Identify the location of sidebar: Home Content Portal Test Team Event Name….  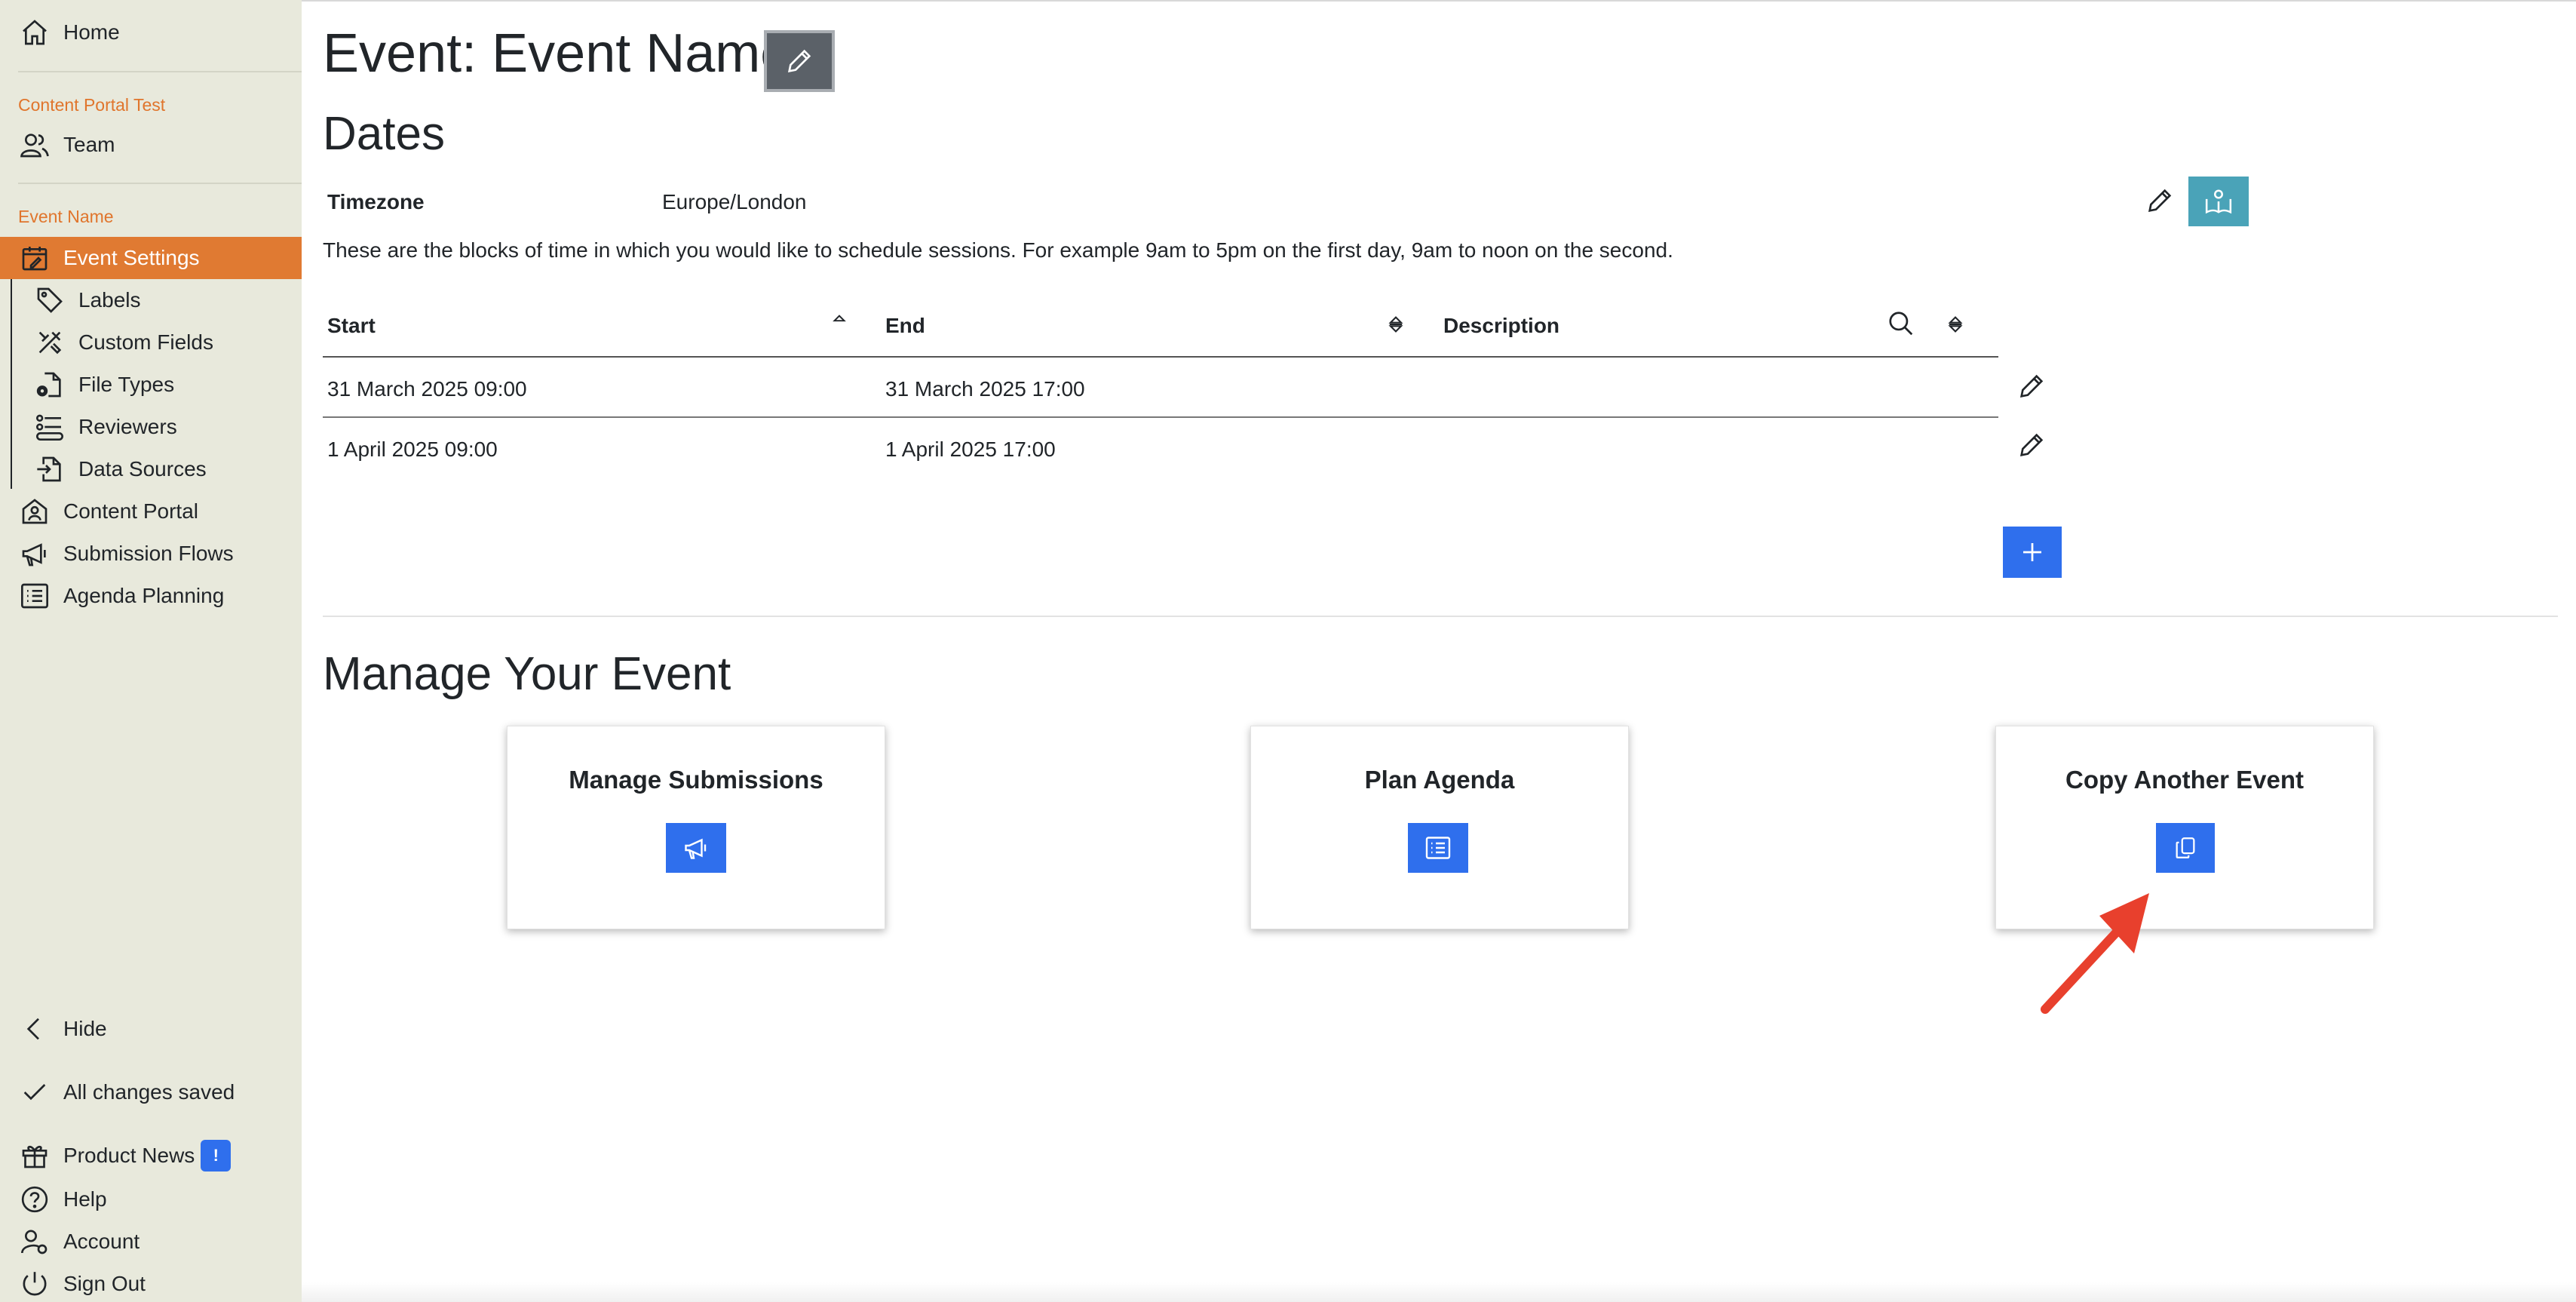
(151, 651).